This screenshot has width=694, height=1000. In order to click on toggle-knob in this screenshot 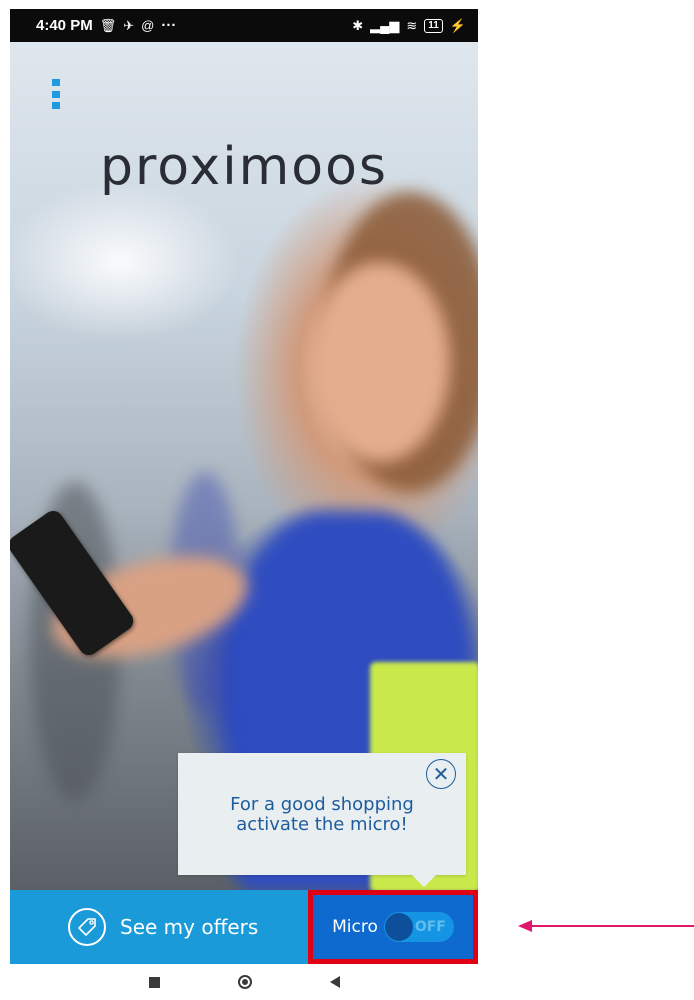, I will do `click(398, 927)`.